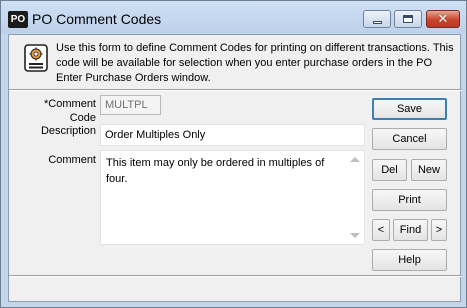  What do you see at coordinates (72, 160) in the screenshot?
I see `comment-label: Comment` at bounding box center [72, 160].